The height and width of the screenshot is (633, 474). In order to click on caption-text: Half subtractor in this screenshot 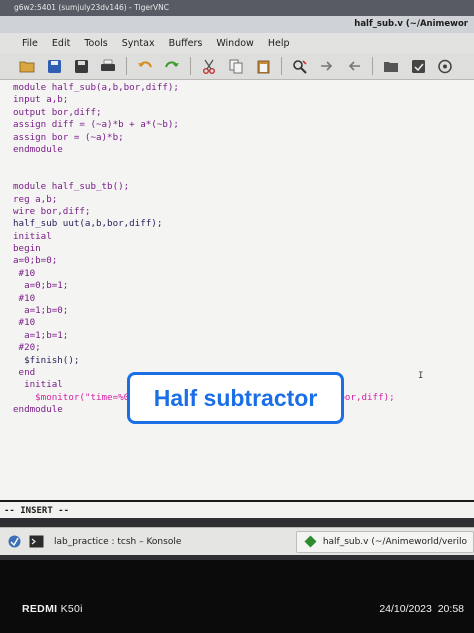, I will do `click(235, 397)`.